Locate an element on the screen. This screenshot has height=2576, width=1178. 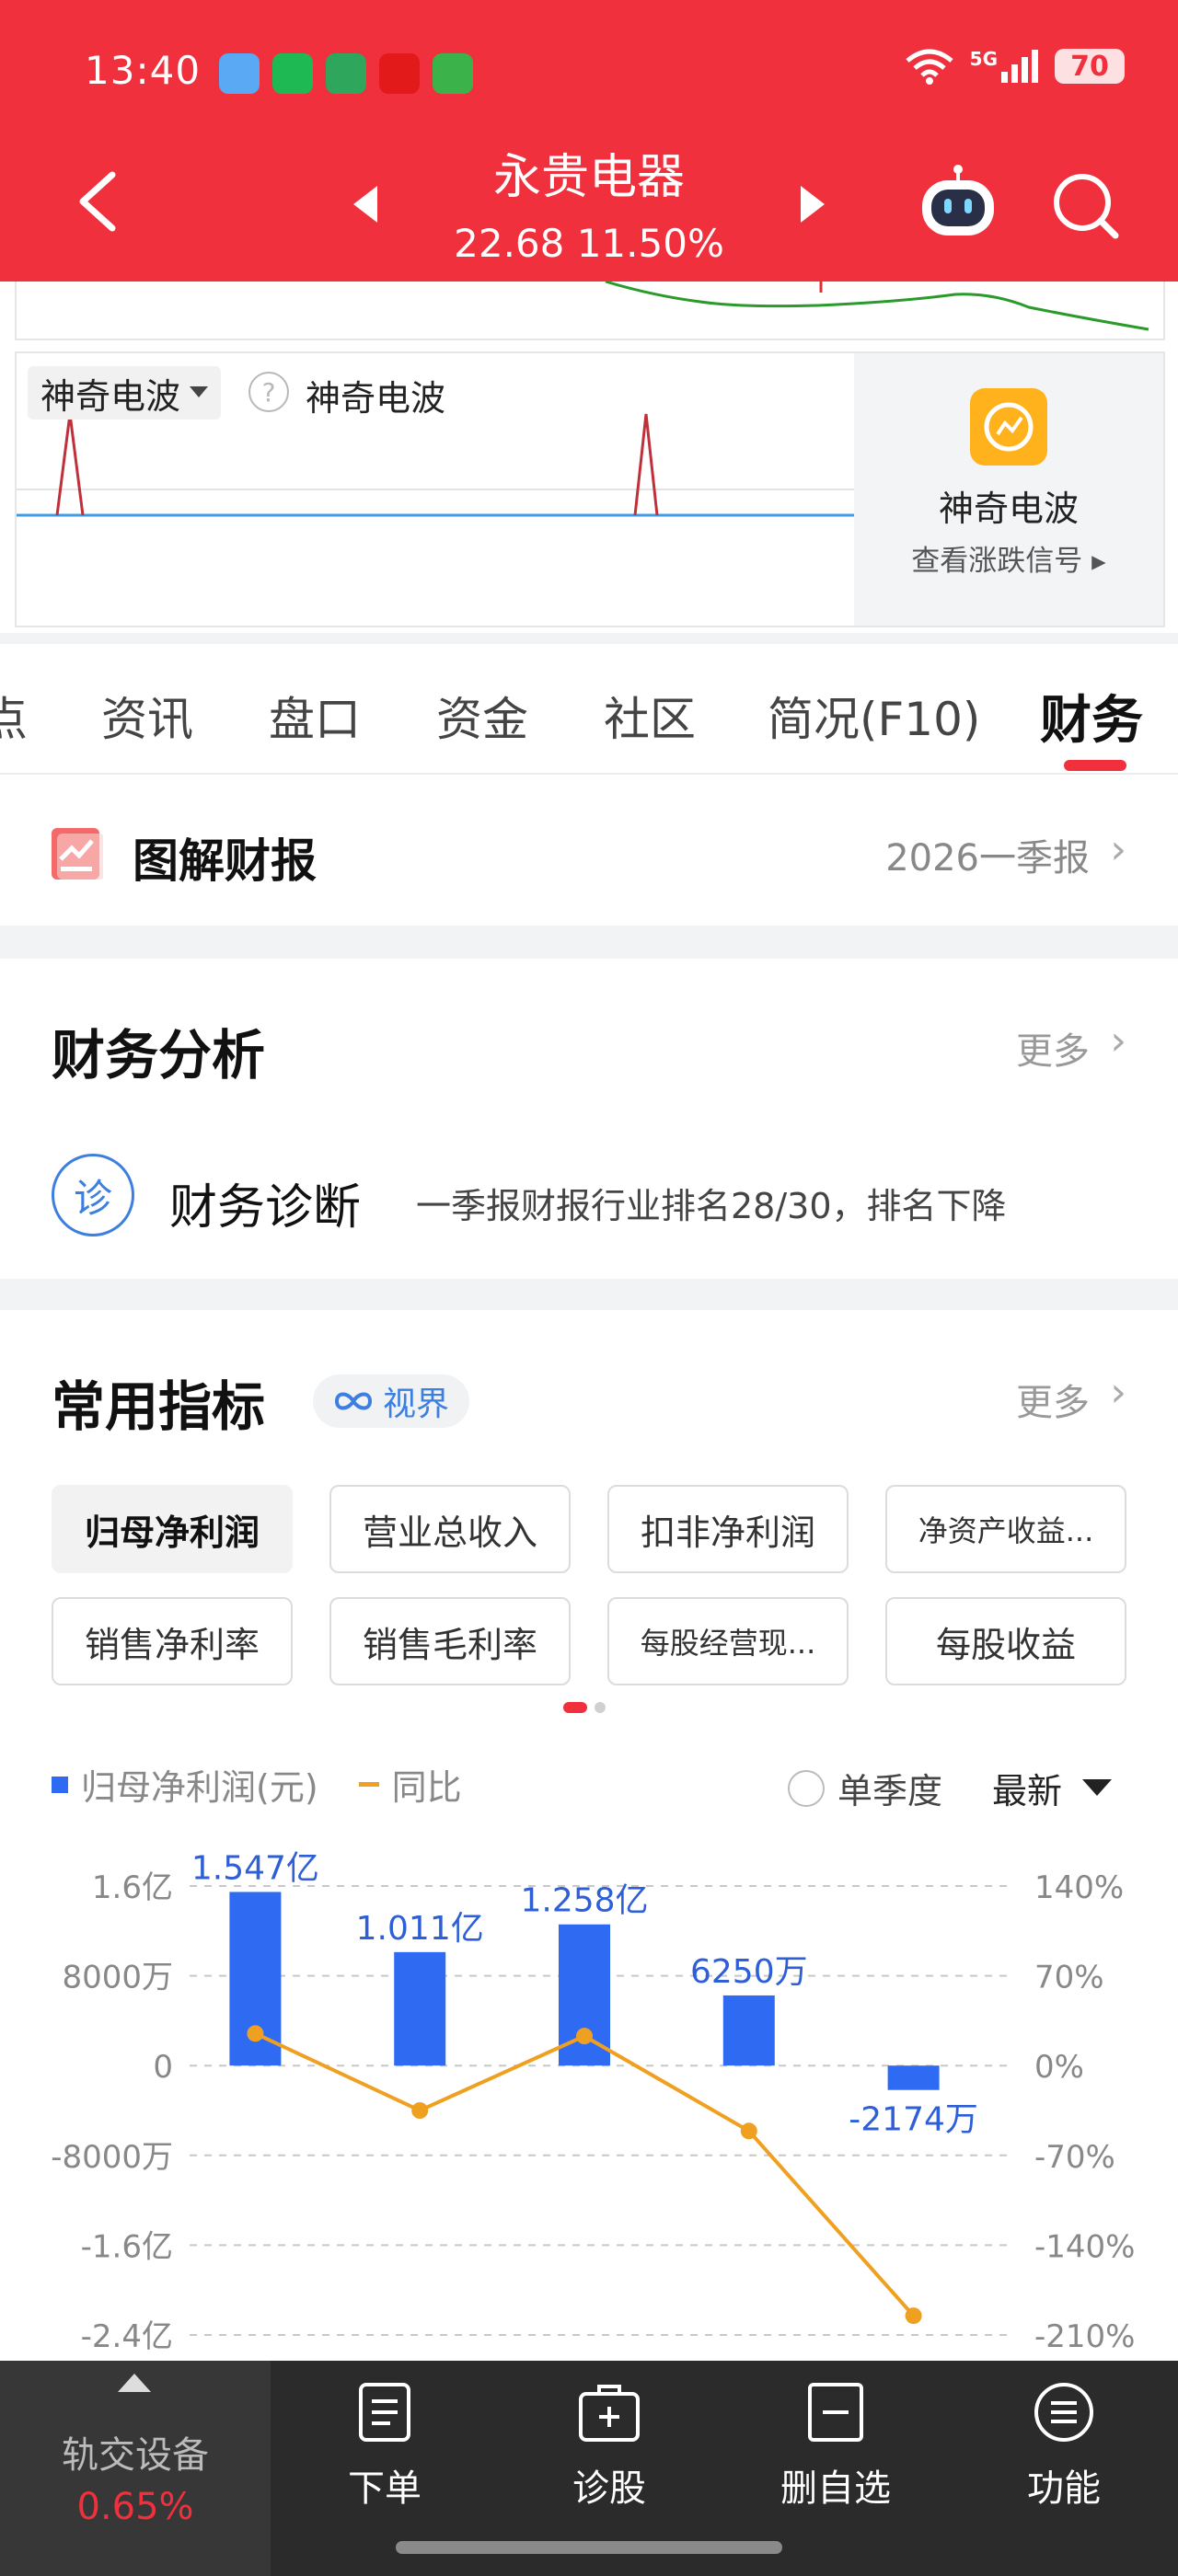
cellular-signal-icon: 5G is located at coordinates (1005, 66).